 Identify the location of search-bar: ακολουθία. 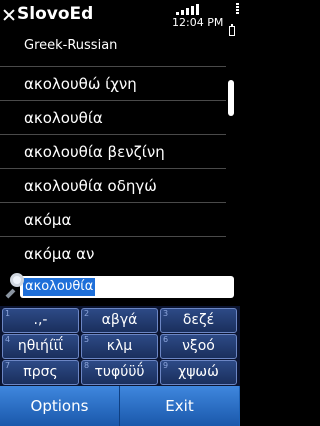
(120, 288).